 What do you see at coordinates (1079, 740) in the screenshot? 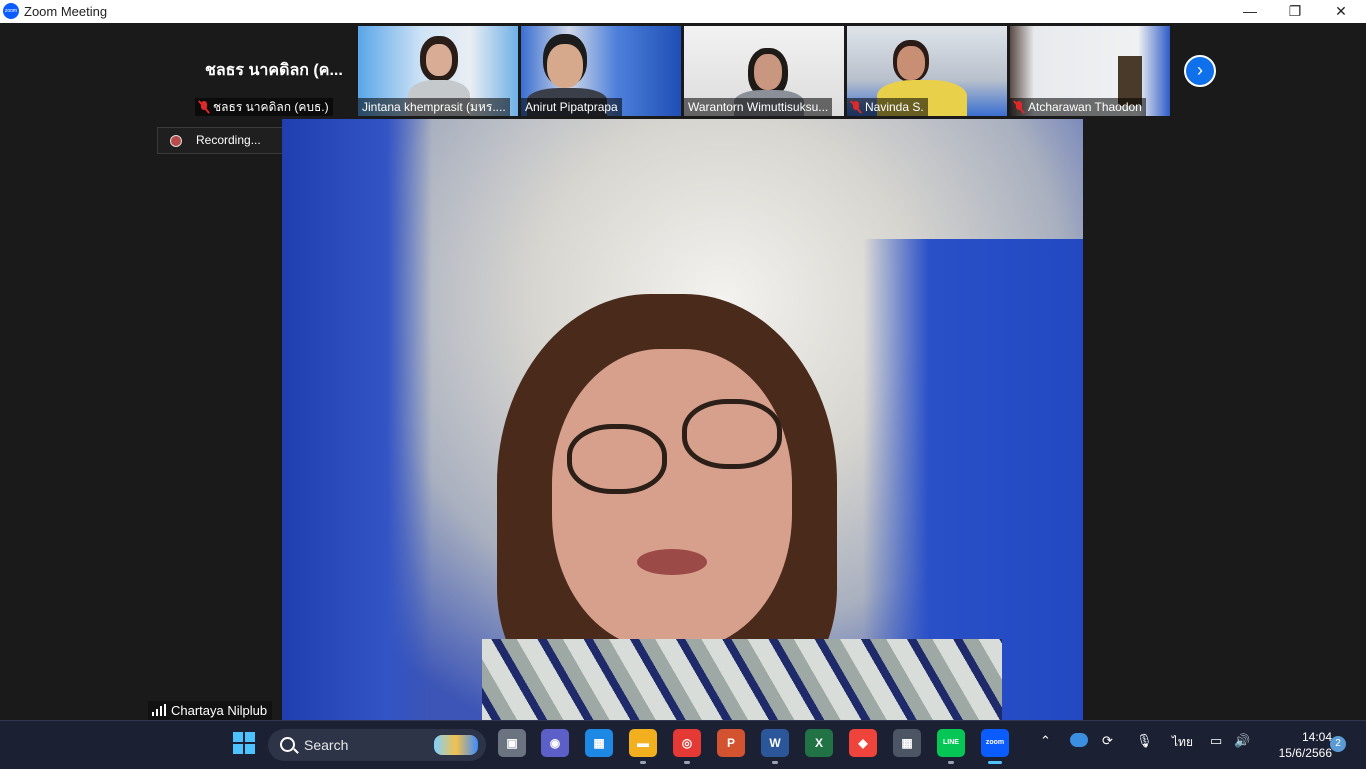
I see `onedrive-cloud-icon` at bounding box center [1079, 740].